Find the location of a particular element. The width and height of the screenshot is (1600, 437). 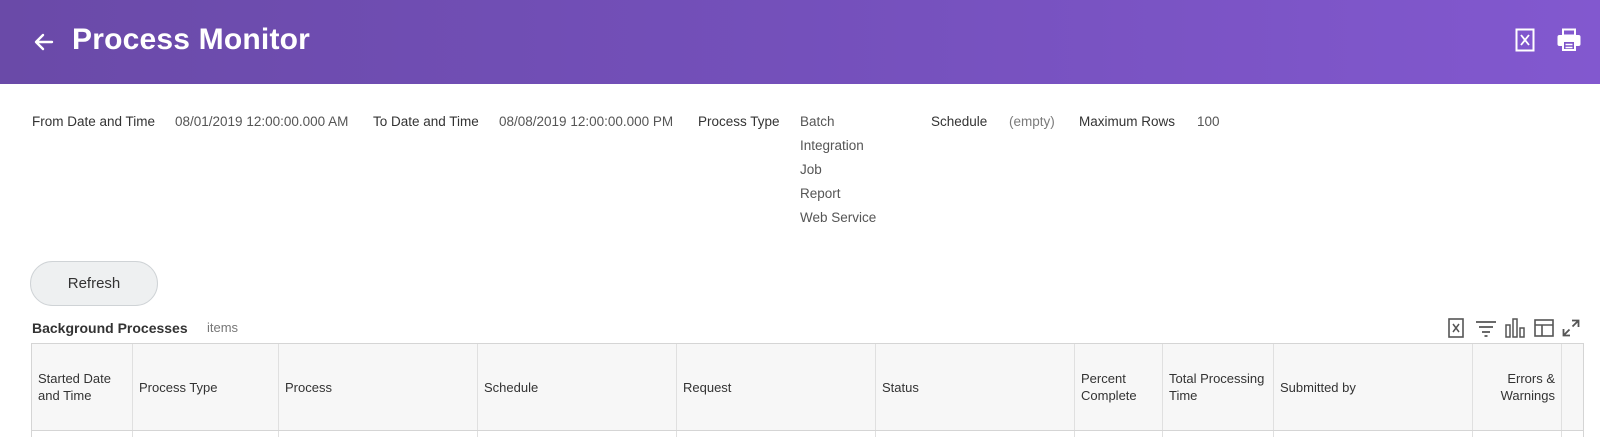

column-header-request: Request is located at coordinates (776, 387).